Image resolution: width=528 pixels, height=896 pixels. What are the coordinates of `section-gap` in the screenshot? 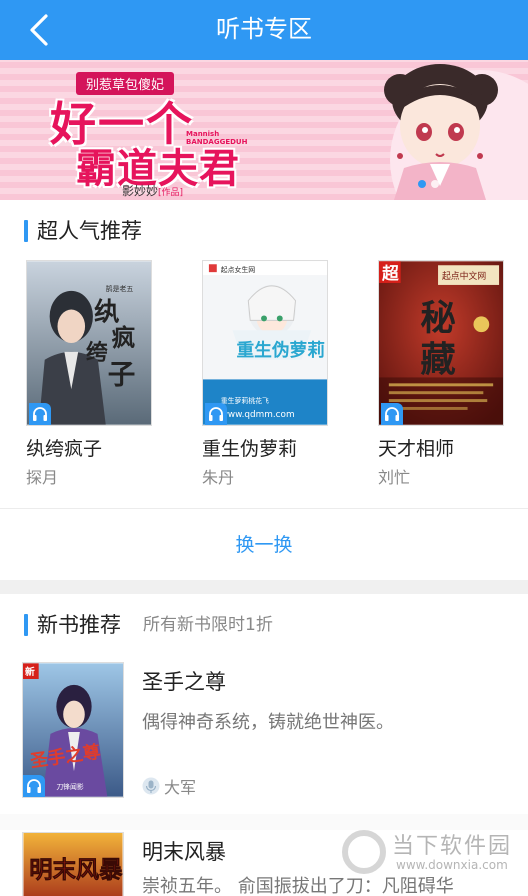 It's located at (264, 587).